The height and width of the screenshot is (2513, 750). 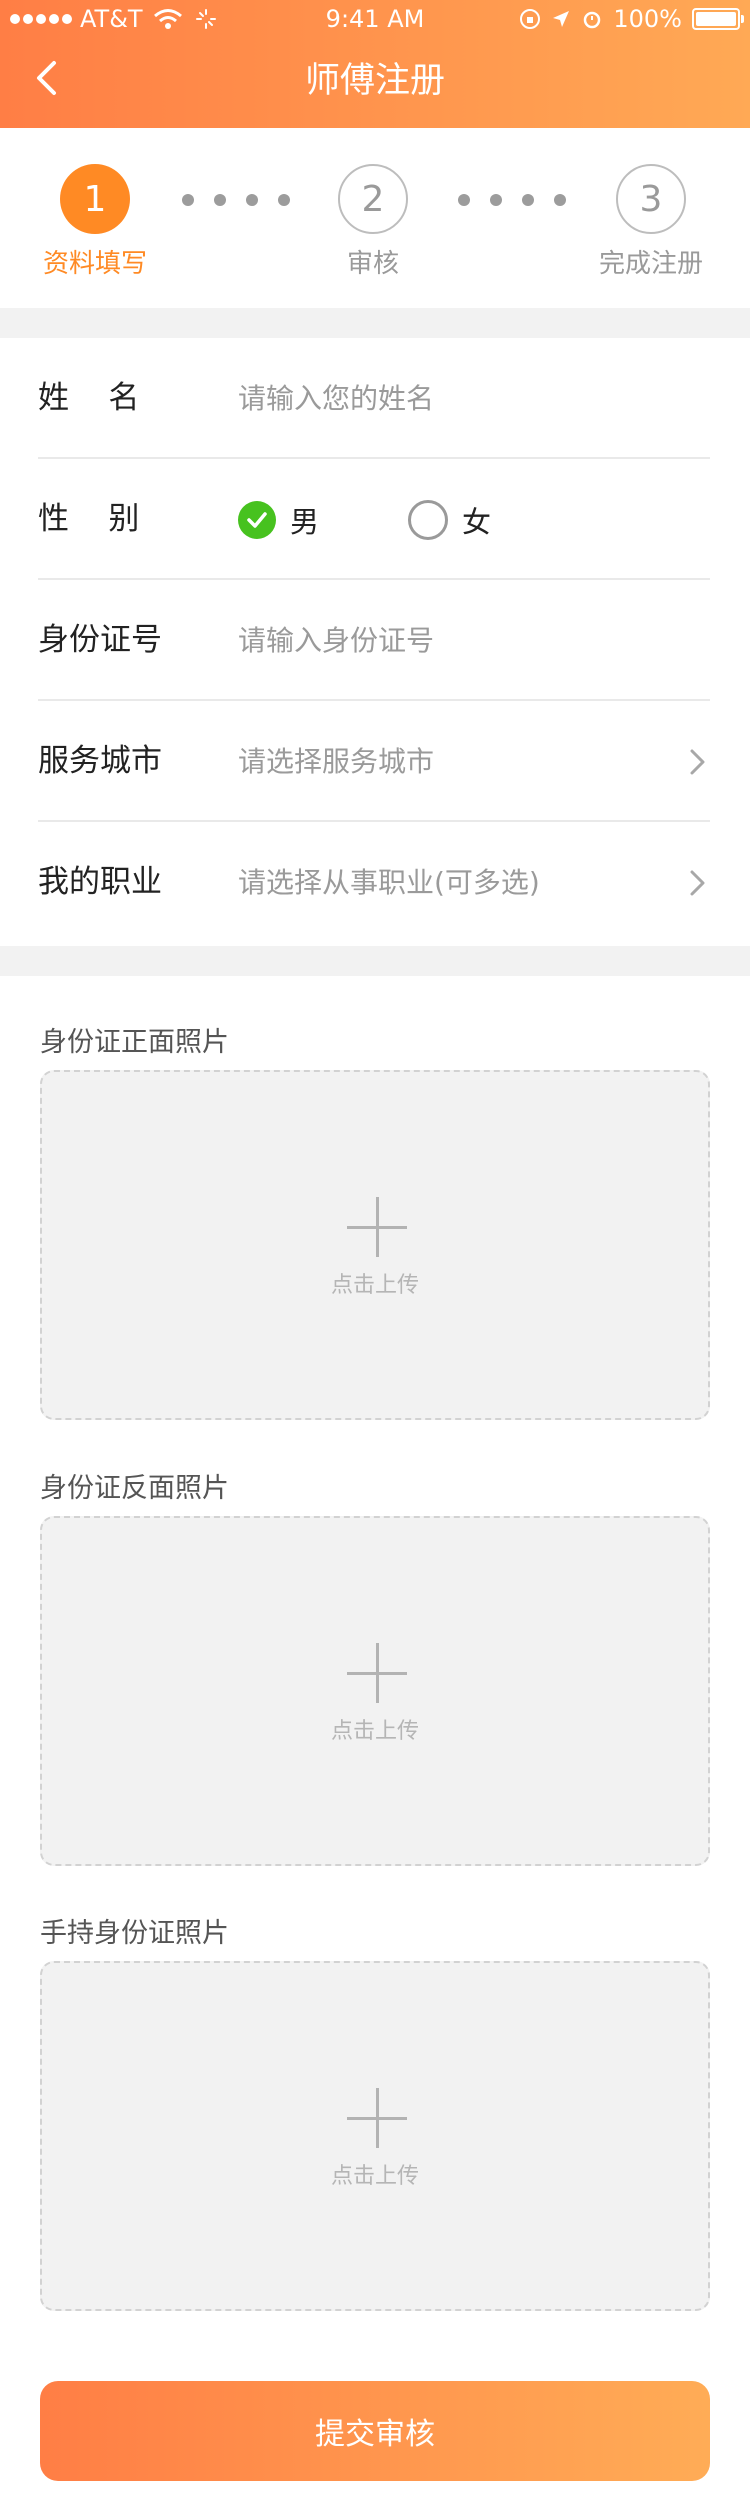 I want to click on header-bar: AT&T 9:41 AM 100% 师傅注册, so click(x=375, y=64).